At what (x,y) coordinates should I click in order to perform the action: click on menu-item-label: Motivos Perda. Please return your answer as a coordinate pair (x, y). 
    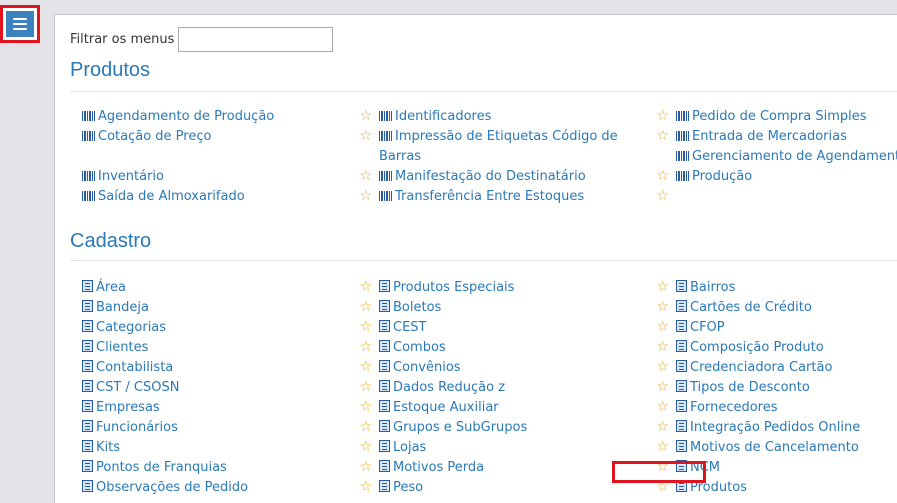
    Looking at the image, I should click on (439, 467).